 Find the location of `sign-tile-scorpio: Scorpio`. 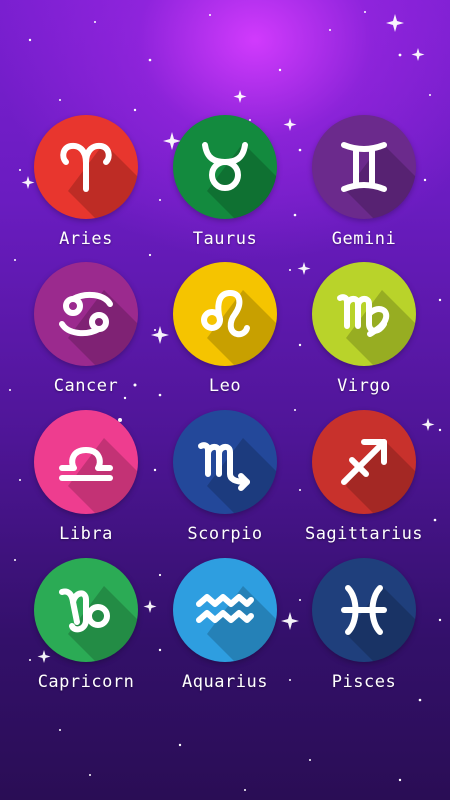

sign-tile-scorpio: Scorpio is located at coordinates (225, 484).